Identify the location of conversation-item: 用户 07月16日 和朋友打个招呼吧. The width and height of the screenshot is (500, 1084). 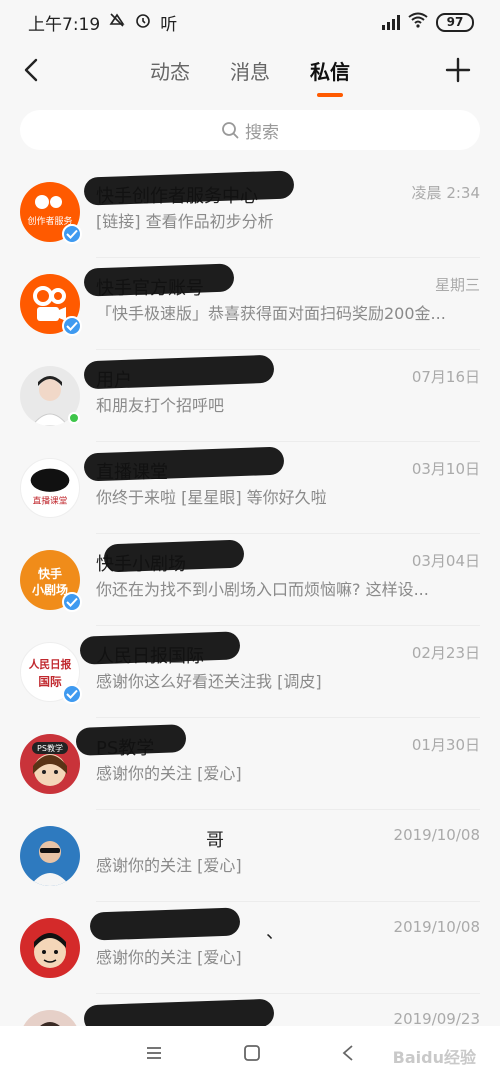
(250, 396).